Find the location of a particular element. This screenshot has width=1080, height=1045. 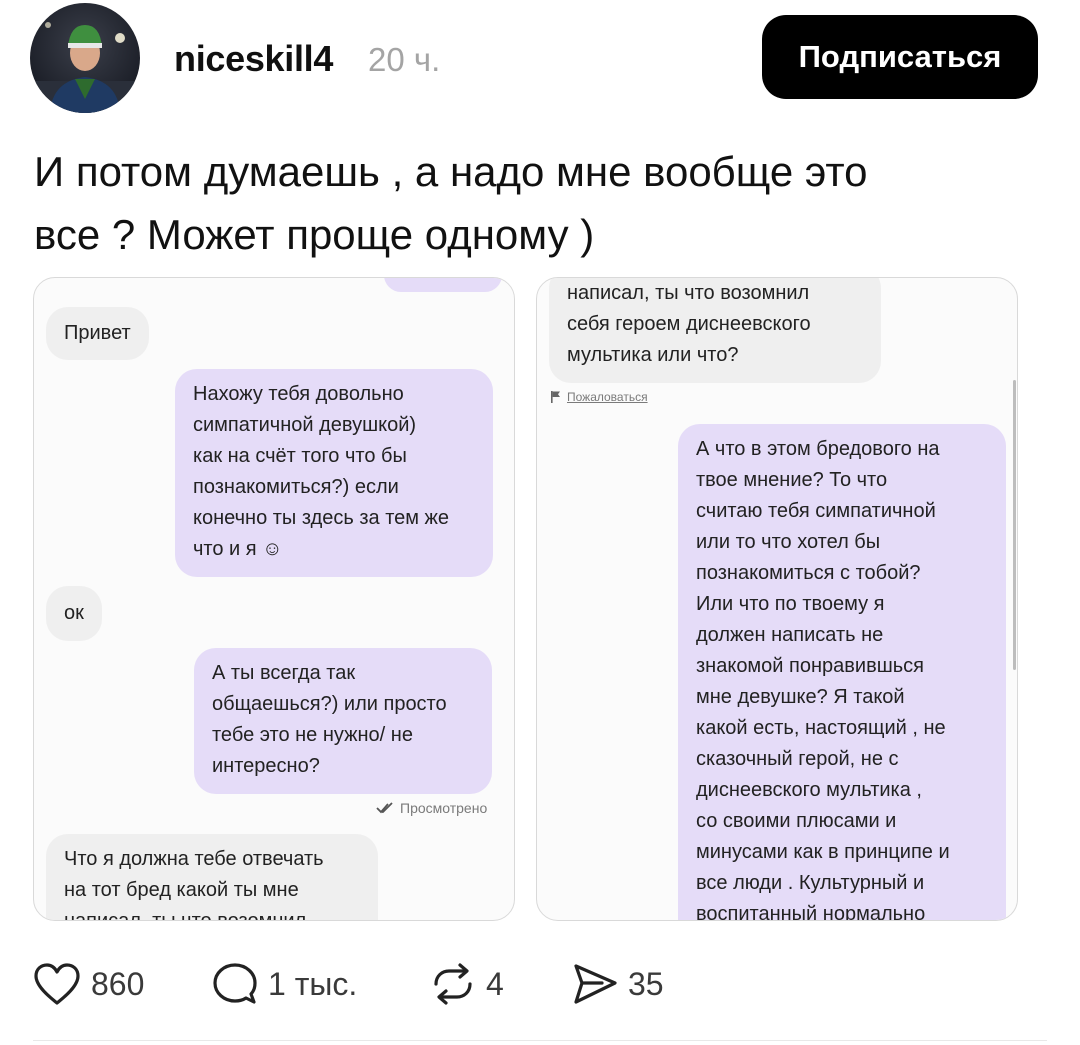

share-button: 35 is located at coordinates (618, 984).